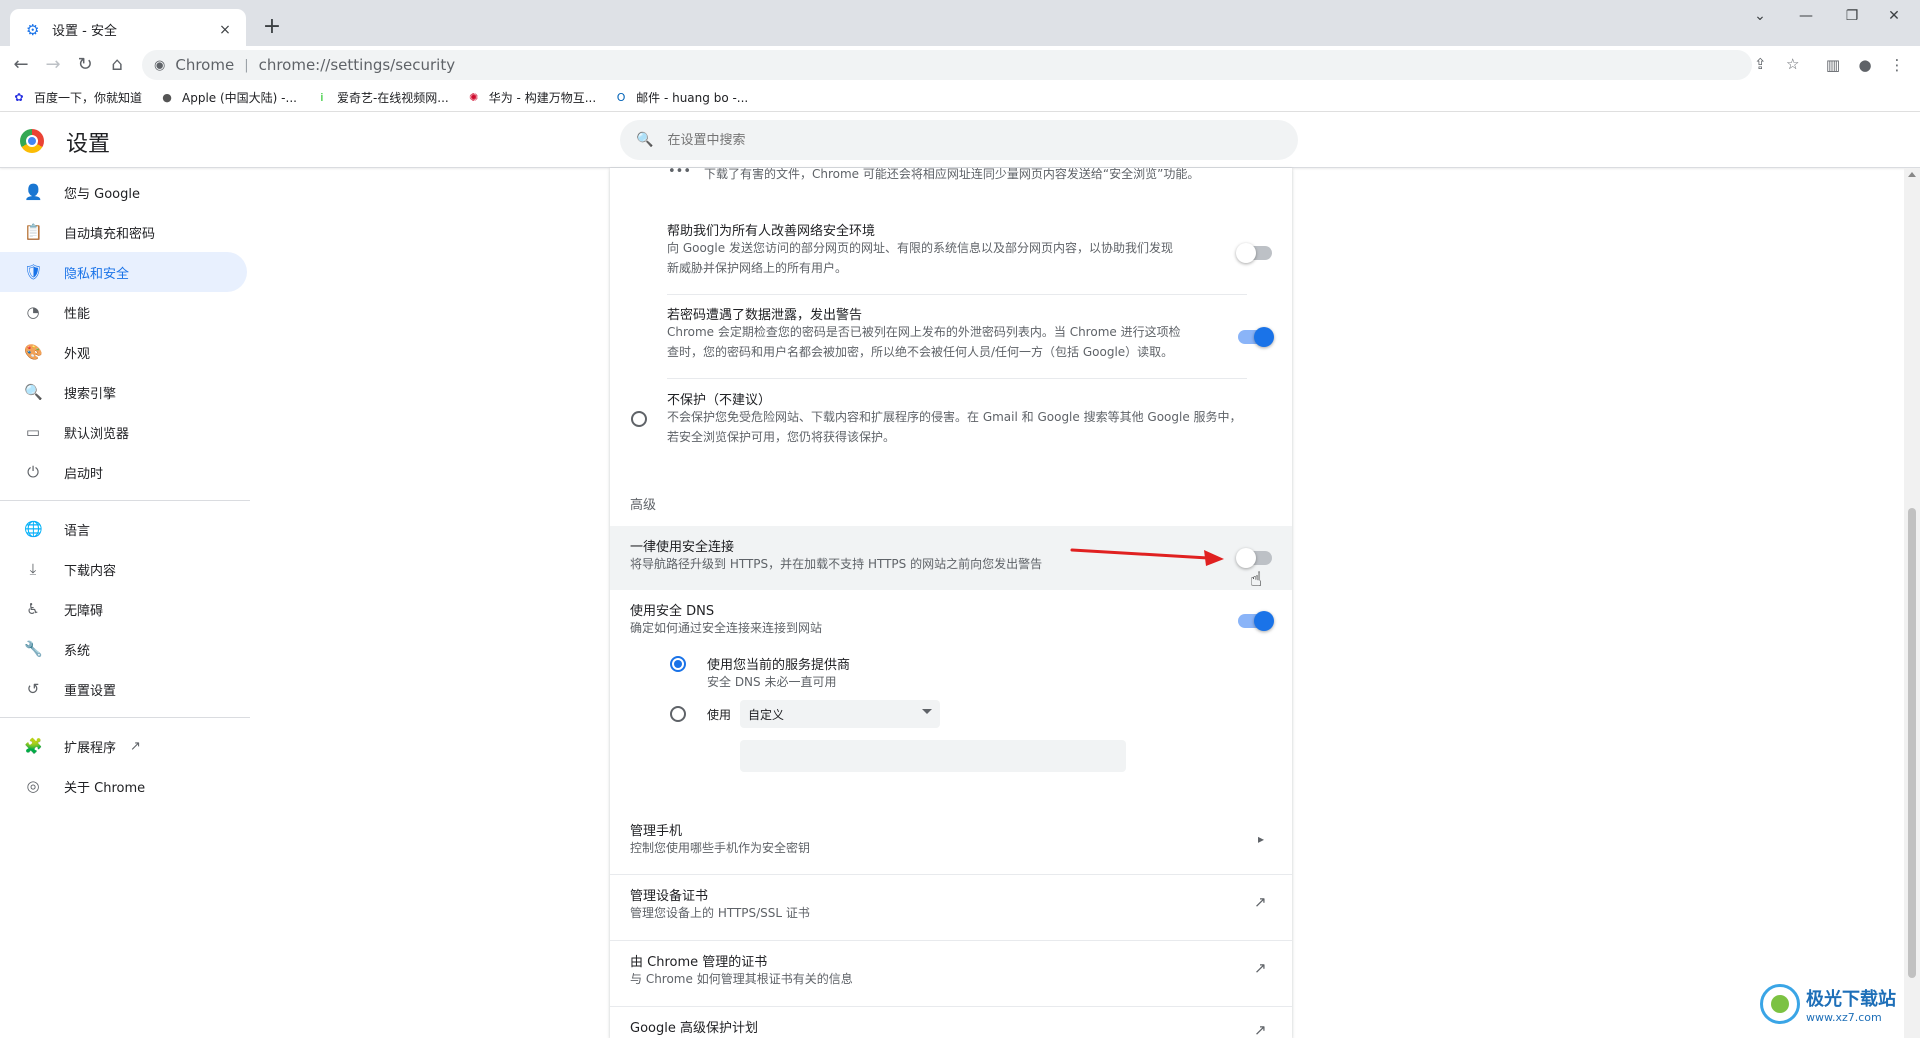 This screenshot has width=1920, height=1038. Describe the element at coordinates (128, 29) in the screenshot. I see `tab-settings-security: ⚙ 设置 - 安全 ×` at that location.